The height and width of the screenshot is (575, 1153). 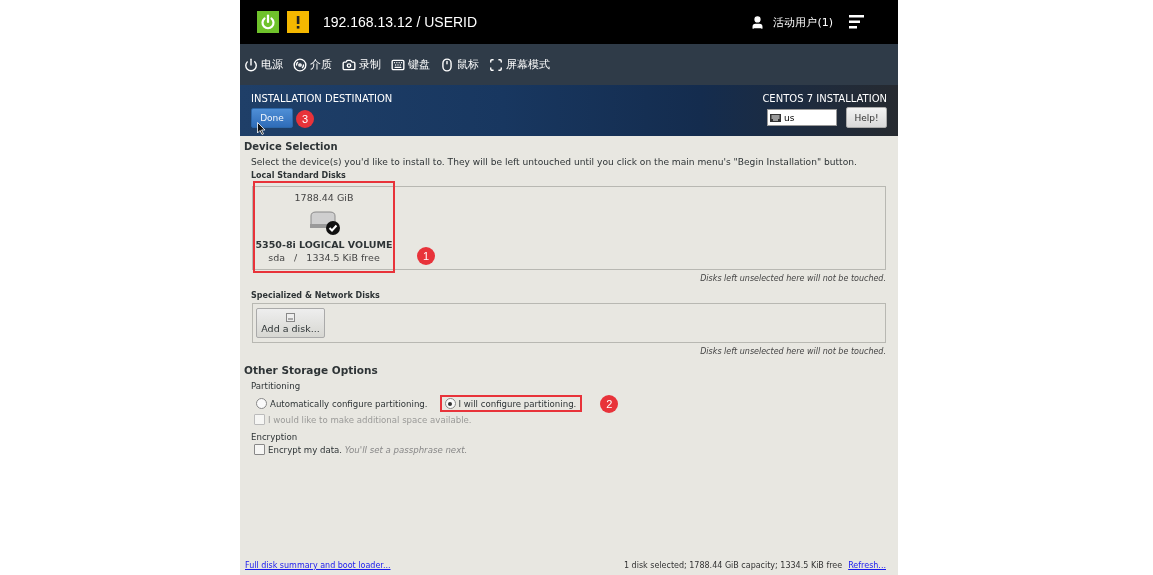 What do you see at coordinates (802, 117) in the screenshot?
I see `keyboard-layout-field: us` at bounding box center [802, 117].